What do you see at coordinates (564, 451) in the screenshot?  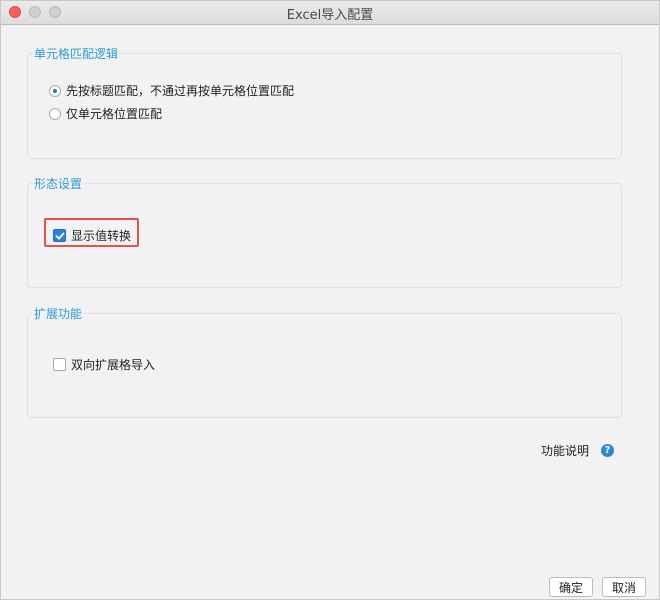 I see `help-label: 功能说明` at bounding box center [564, 451].